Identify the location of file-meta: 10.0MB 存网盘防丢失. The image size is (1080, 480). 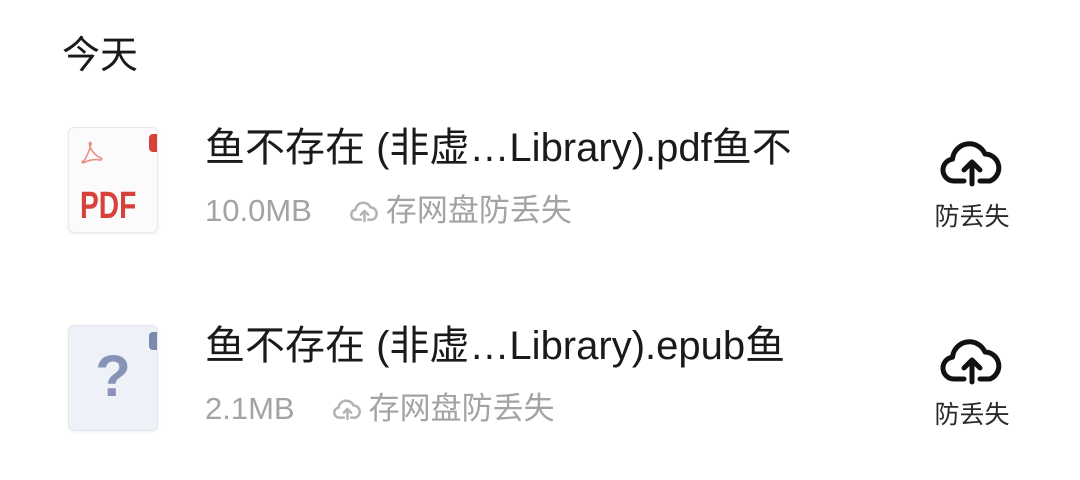
(388, 211).